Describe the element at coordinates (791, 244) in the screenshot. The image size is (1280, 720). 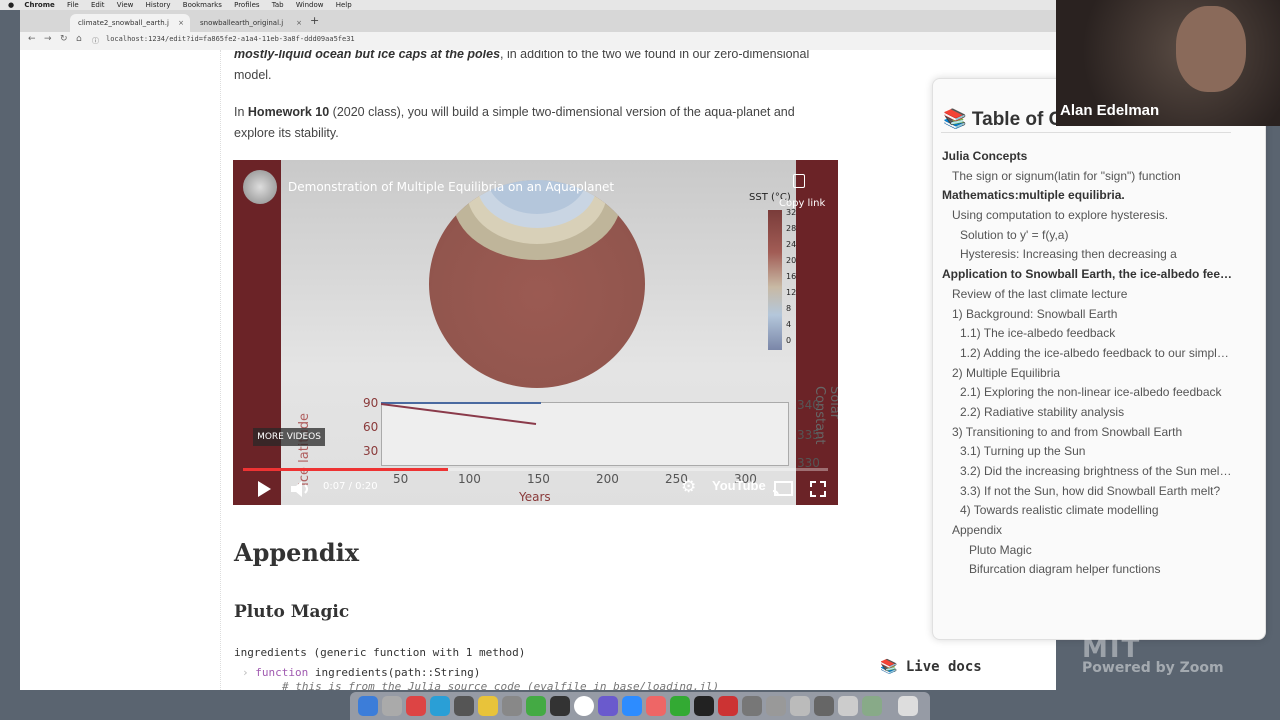
I see `colorbar-tick: 24` at that location.